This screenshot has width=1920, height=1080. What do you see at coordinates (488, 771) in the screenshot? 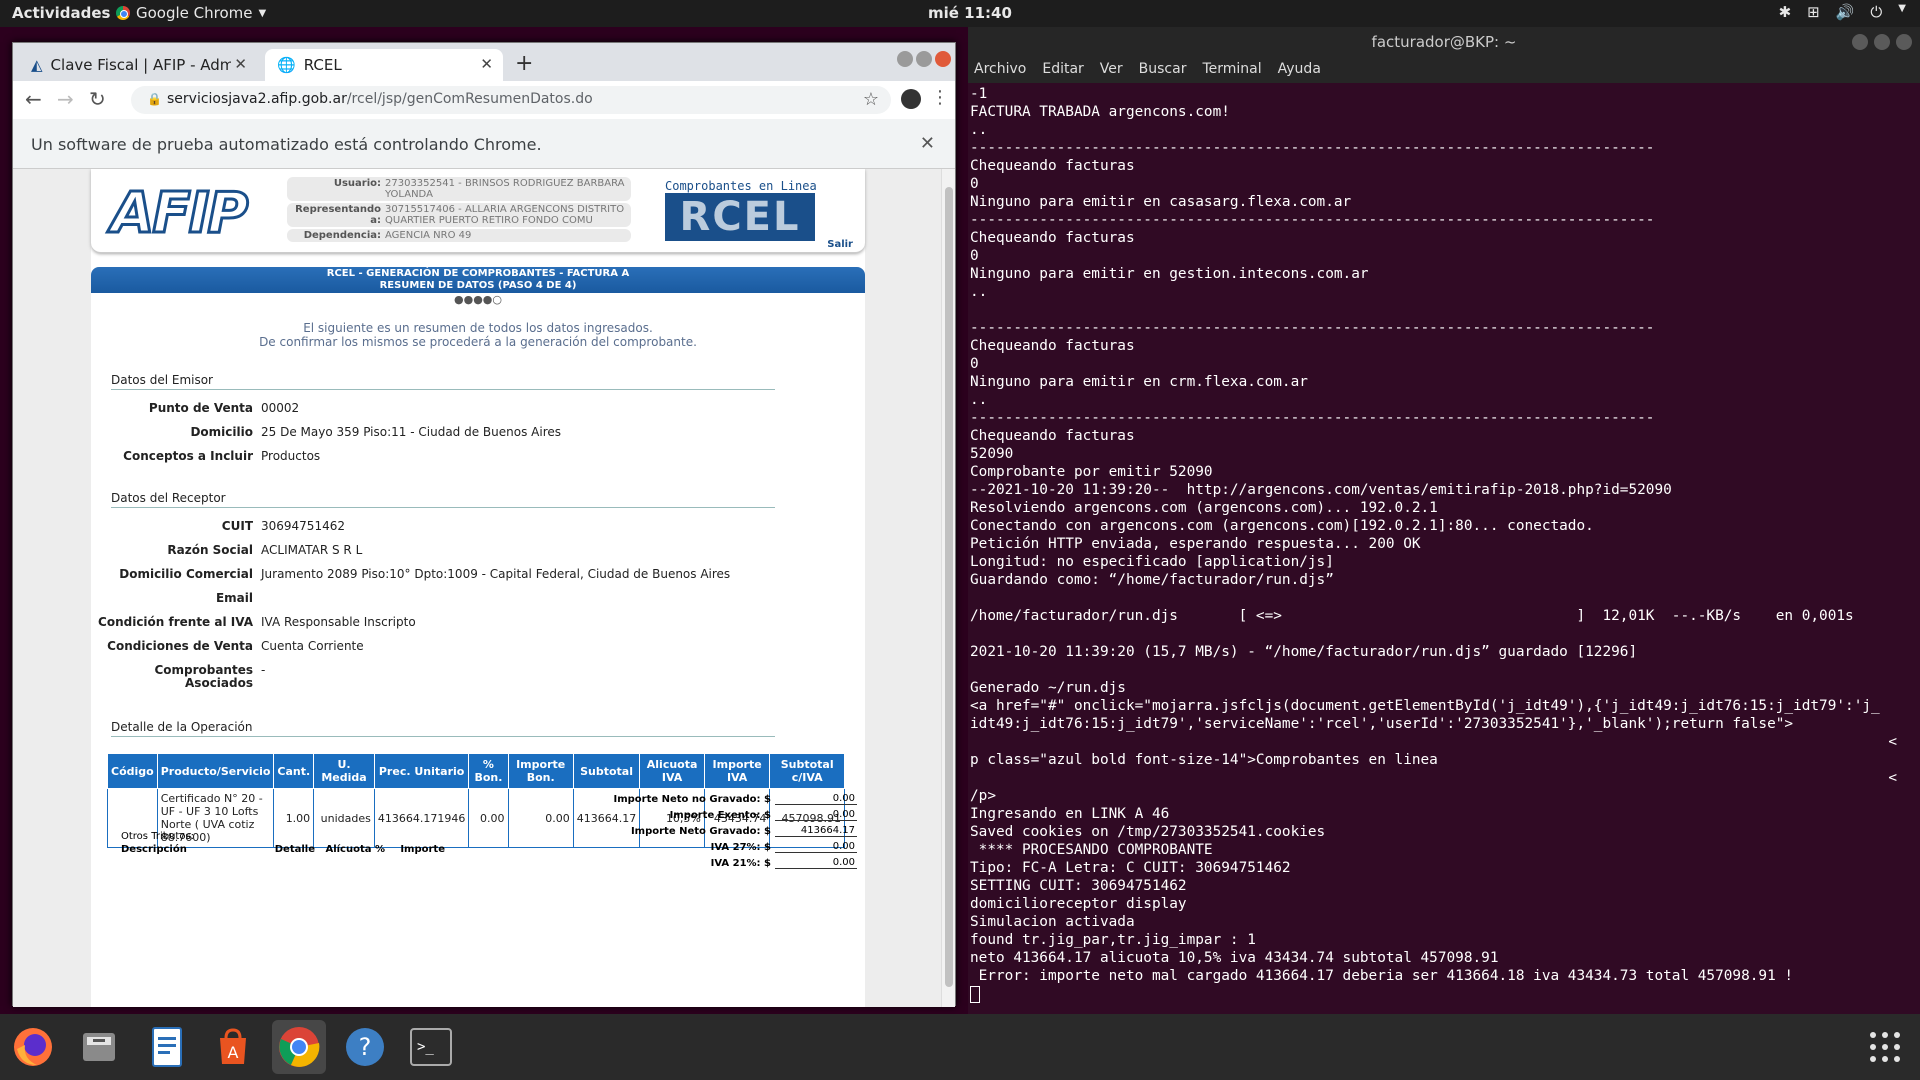
I see `table-header-cell: % Bon.` at bounding box center [488, 771].